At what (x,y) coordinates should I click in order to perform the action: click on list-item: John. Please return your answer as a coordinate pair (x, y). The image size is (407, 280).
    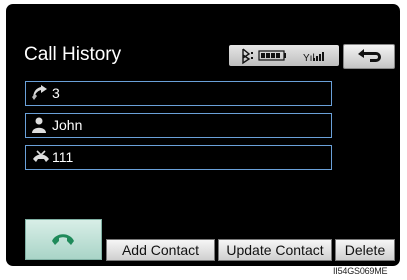
    Looking at the image, I should click on (178, 125).